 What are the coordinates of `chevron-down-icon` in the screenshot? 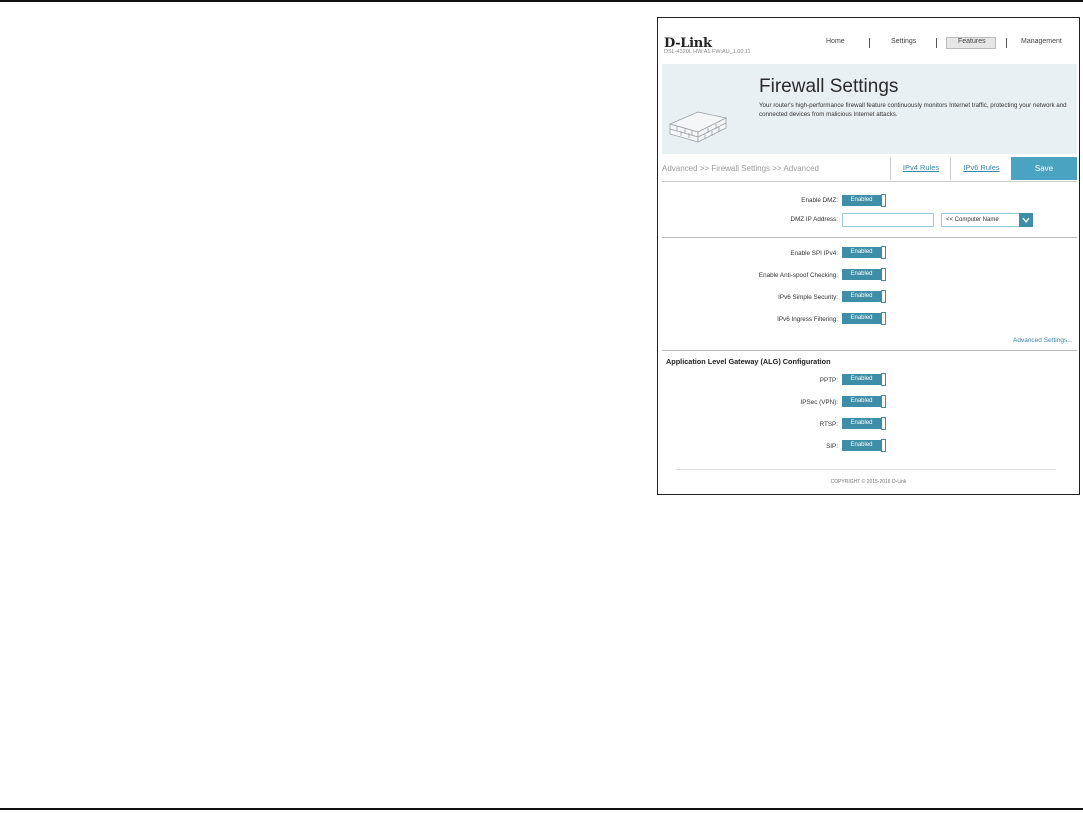 It's located at (1026, 220).